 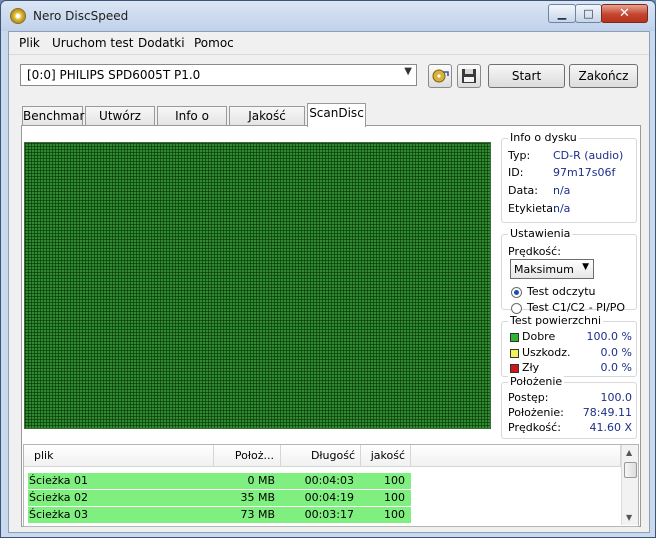 I want to click on disc-eject-icon, so click(x=440, y=76).